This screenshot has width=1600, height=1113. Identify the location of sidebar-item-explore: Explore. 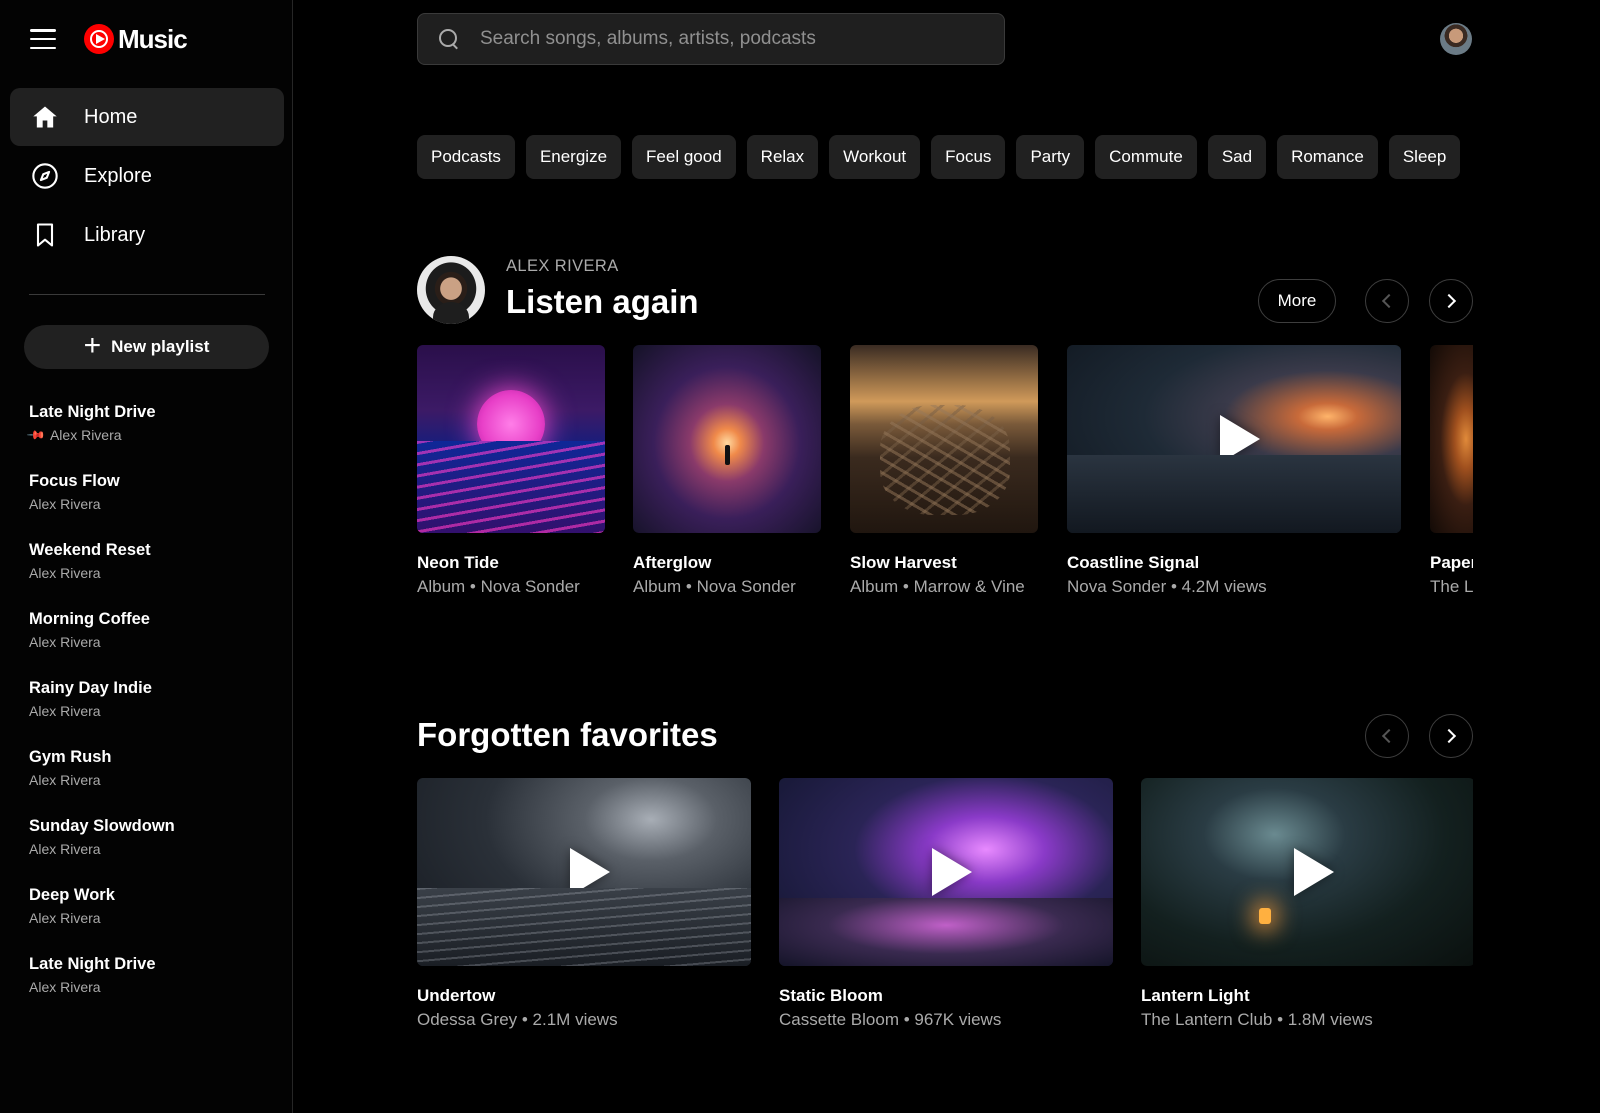
(147, 176).